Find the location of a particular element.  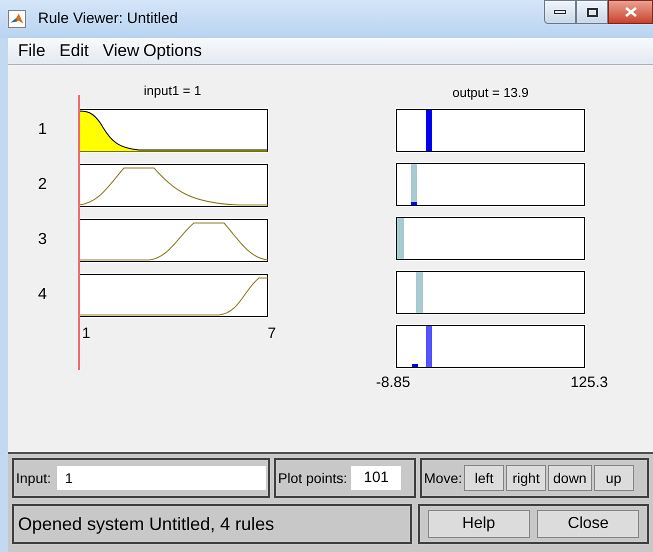

rule-number: 1 is located at coordinates (42, 130).